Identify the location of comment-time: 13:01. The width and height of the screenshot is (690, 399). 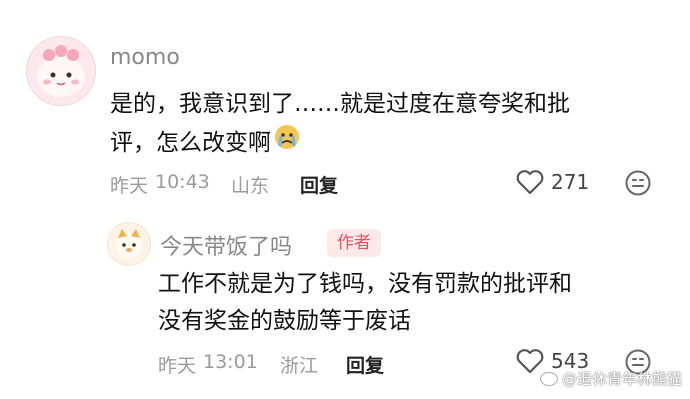
(230, 362).